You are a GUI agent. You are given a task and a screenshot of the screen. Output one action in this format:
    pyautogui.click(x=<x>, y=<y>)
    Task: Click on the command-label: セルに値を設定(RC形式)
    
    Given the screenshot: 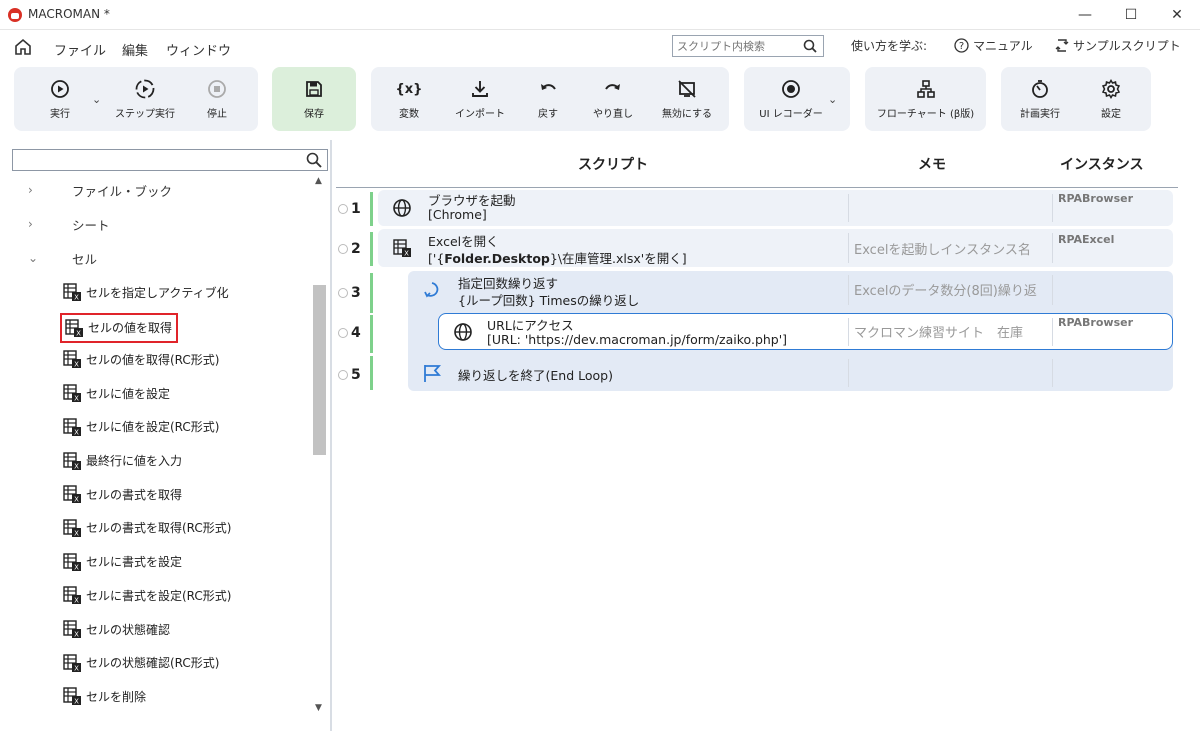 What is the action you would take?
    pyautogui.click(x=153, y=427)
    